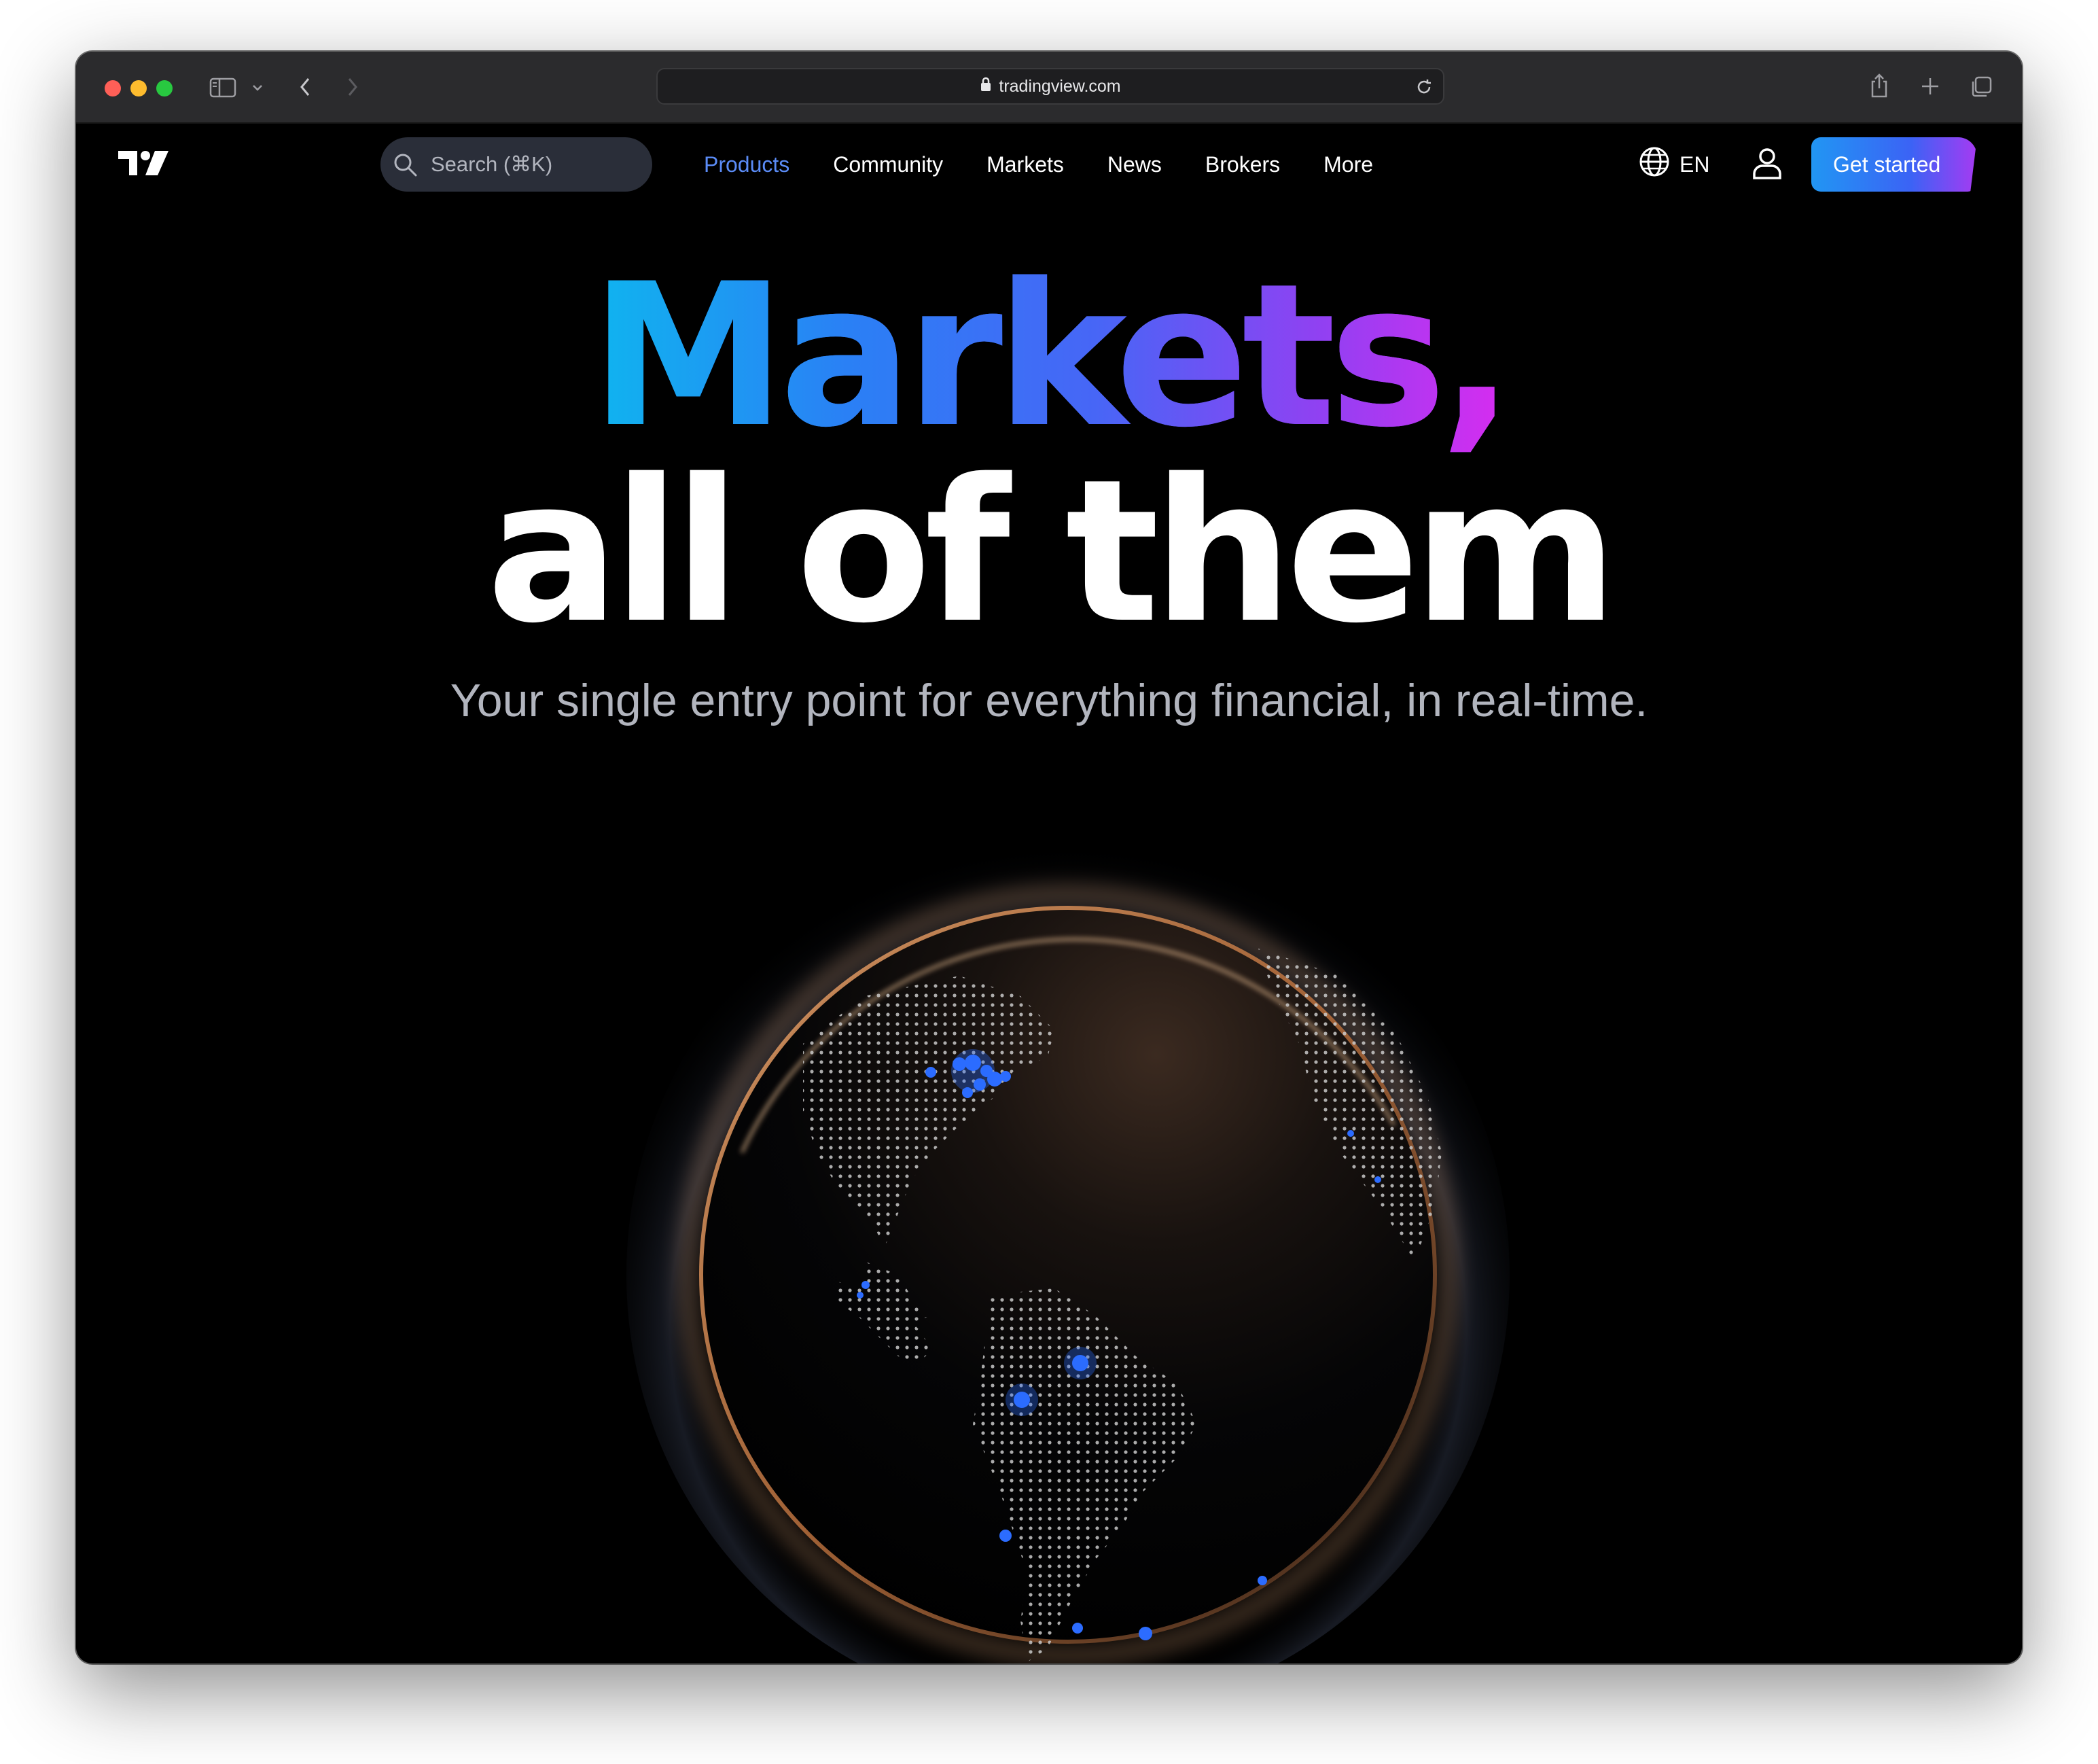 The height and width of the screenshot is (1764, 2098). I want to click on user-icon, so click(1767, 165).